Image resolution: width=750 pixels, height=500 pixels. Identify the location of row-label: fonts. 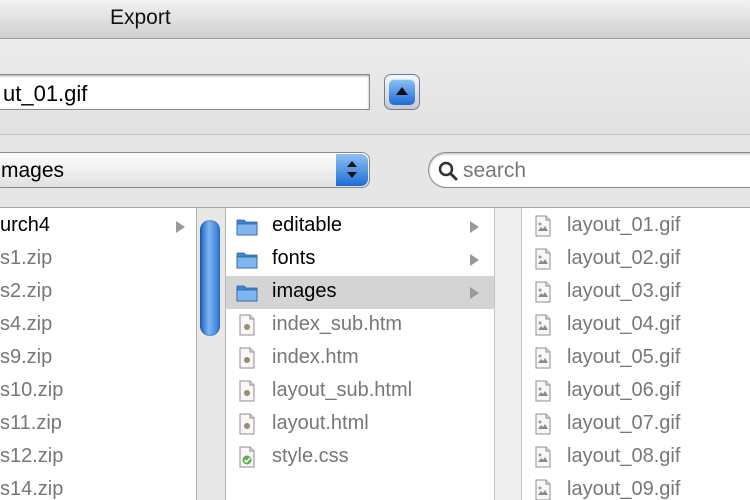
(294, 258).